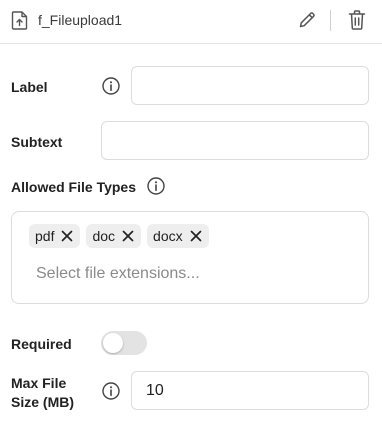 The height and width of the screenshot is (425, 382). Describe the element at coordinates (357, 20) in the screenshot. I see `trash-icon` at that location.